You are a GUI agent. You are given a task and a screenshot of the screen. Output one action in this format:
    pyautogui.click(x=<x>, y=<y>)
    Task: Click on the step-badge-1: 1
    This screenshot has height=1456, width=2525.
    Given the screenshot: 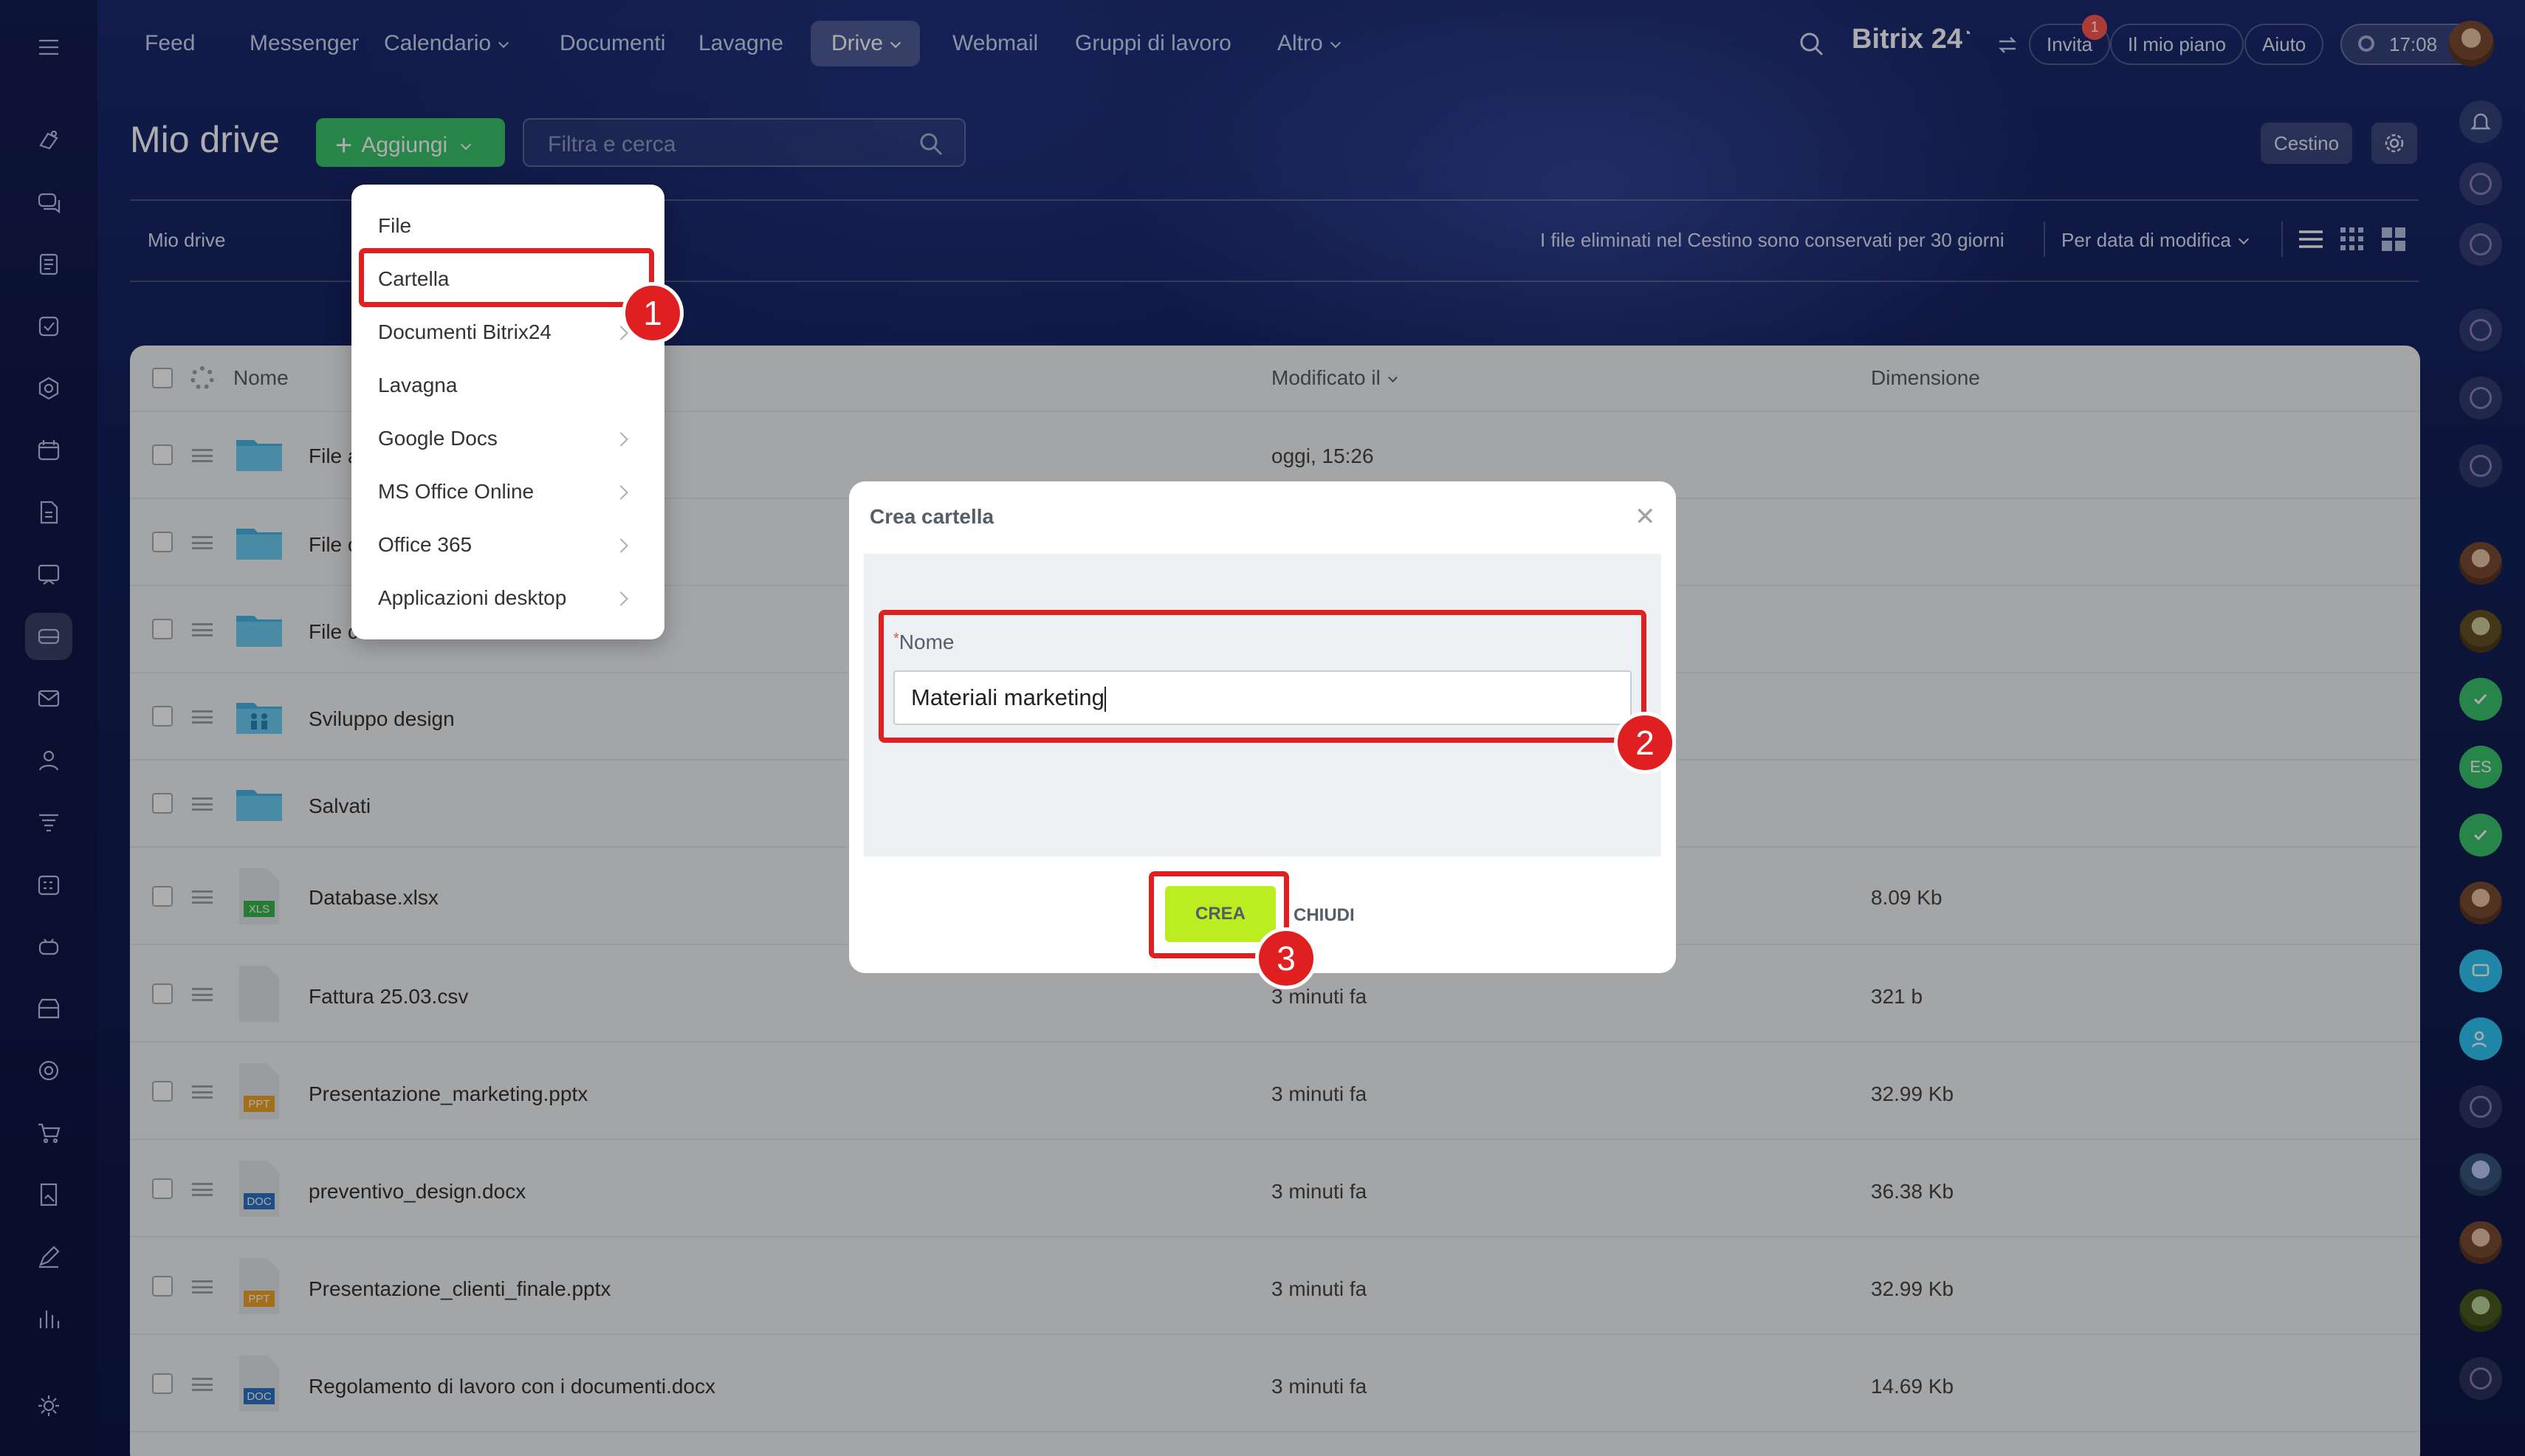 What is the action you would take?
    pyautogui.click(x=653, y=313)
    